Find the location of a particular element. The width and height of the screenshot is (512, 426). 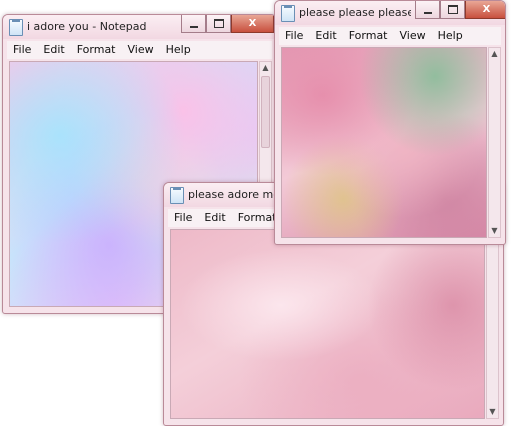

scroll-thumb is located at coordinates (265, 112).